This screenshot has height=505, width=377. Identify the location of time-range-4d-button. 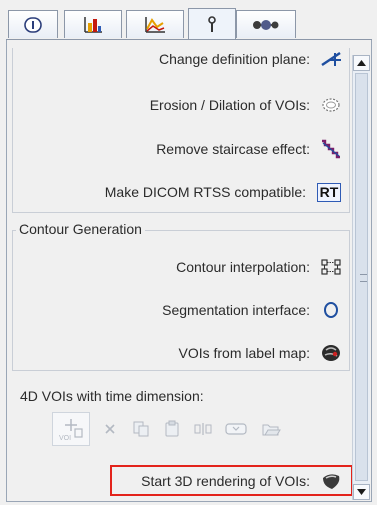
(237, 429).